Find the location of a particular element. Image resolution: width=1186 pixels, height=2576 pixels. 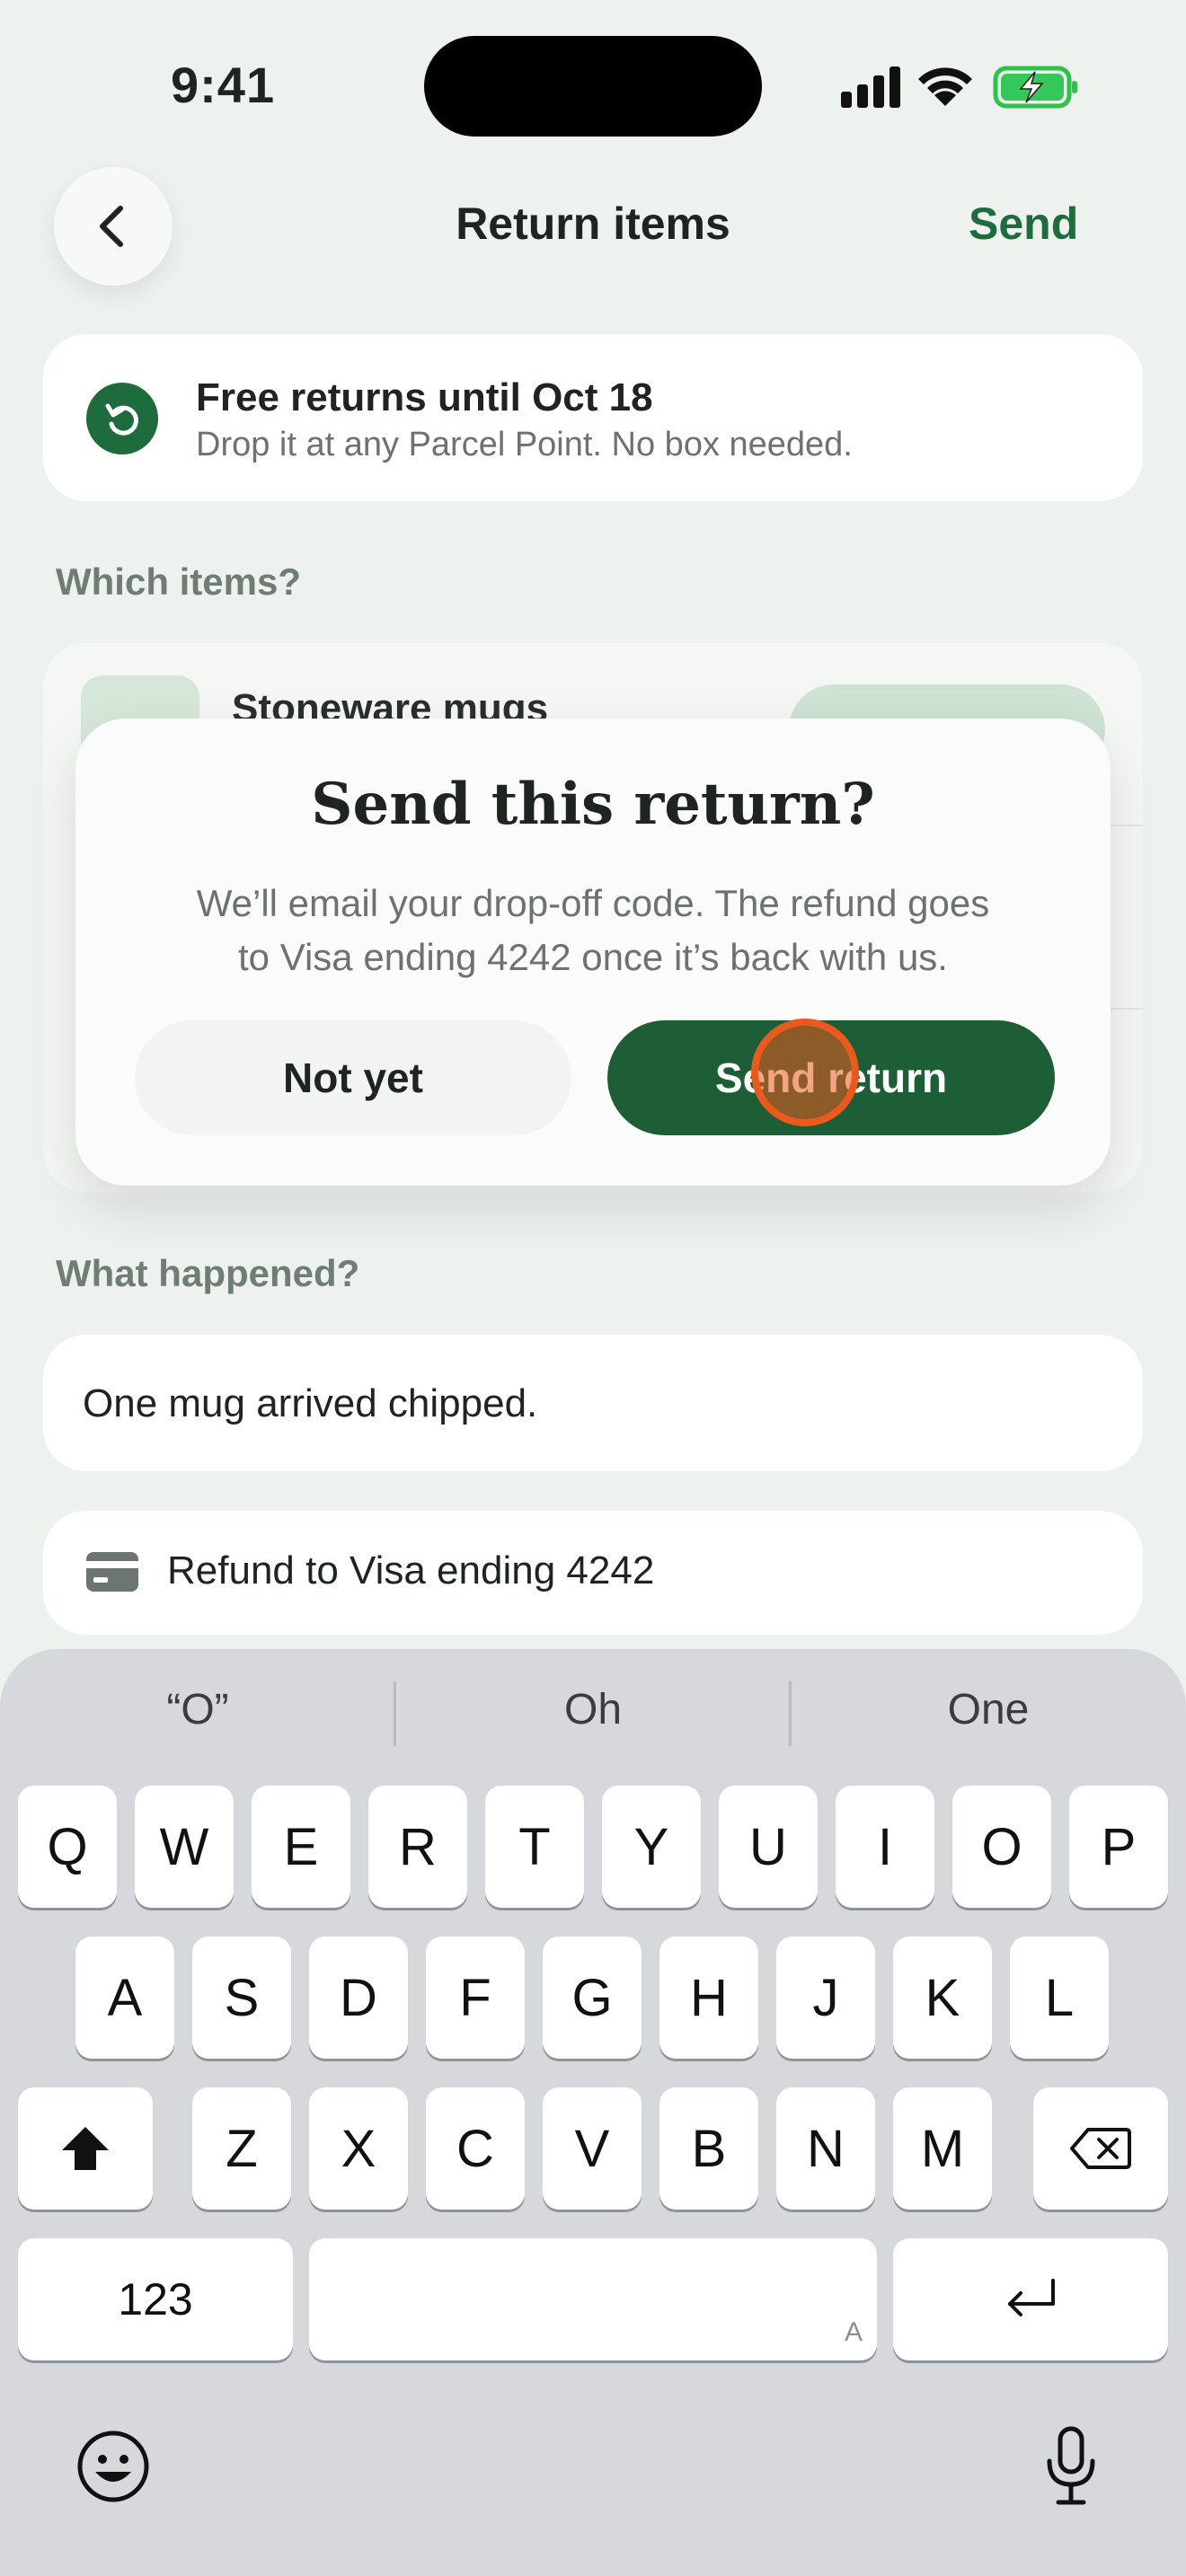

reason-section-label: What happened? is located at coordinates (208, 1273).